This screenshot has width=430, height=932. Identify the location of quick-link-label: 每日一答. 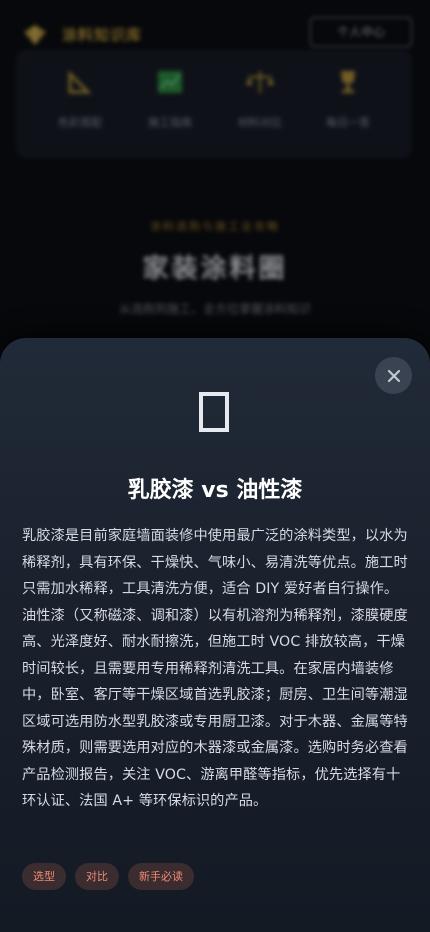
(348, 122).